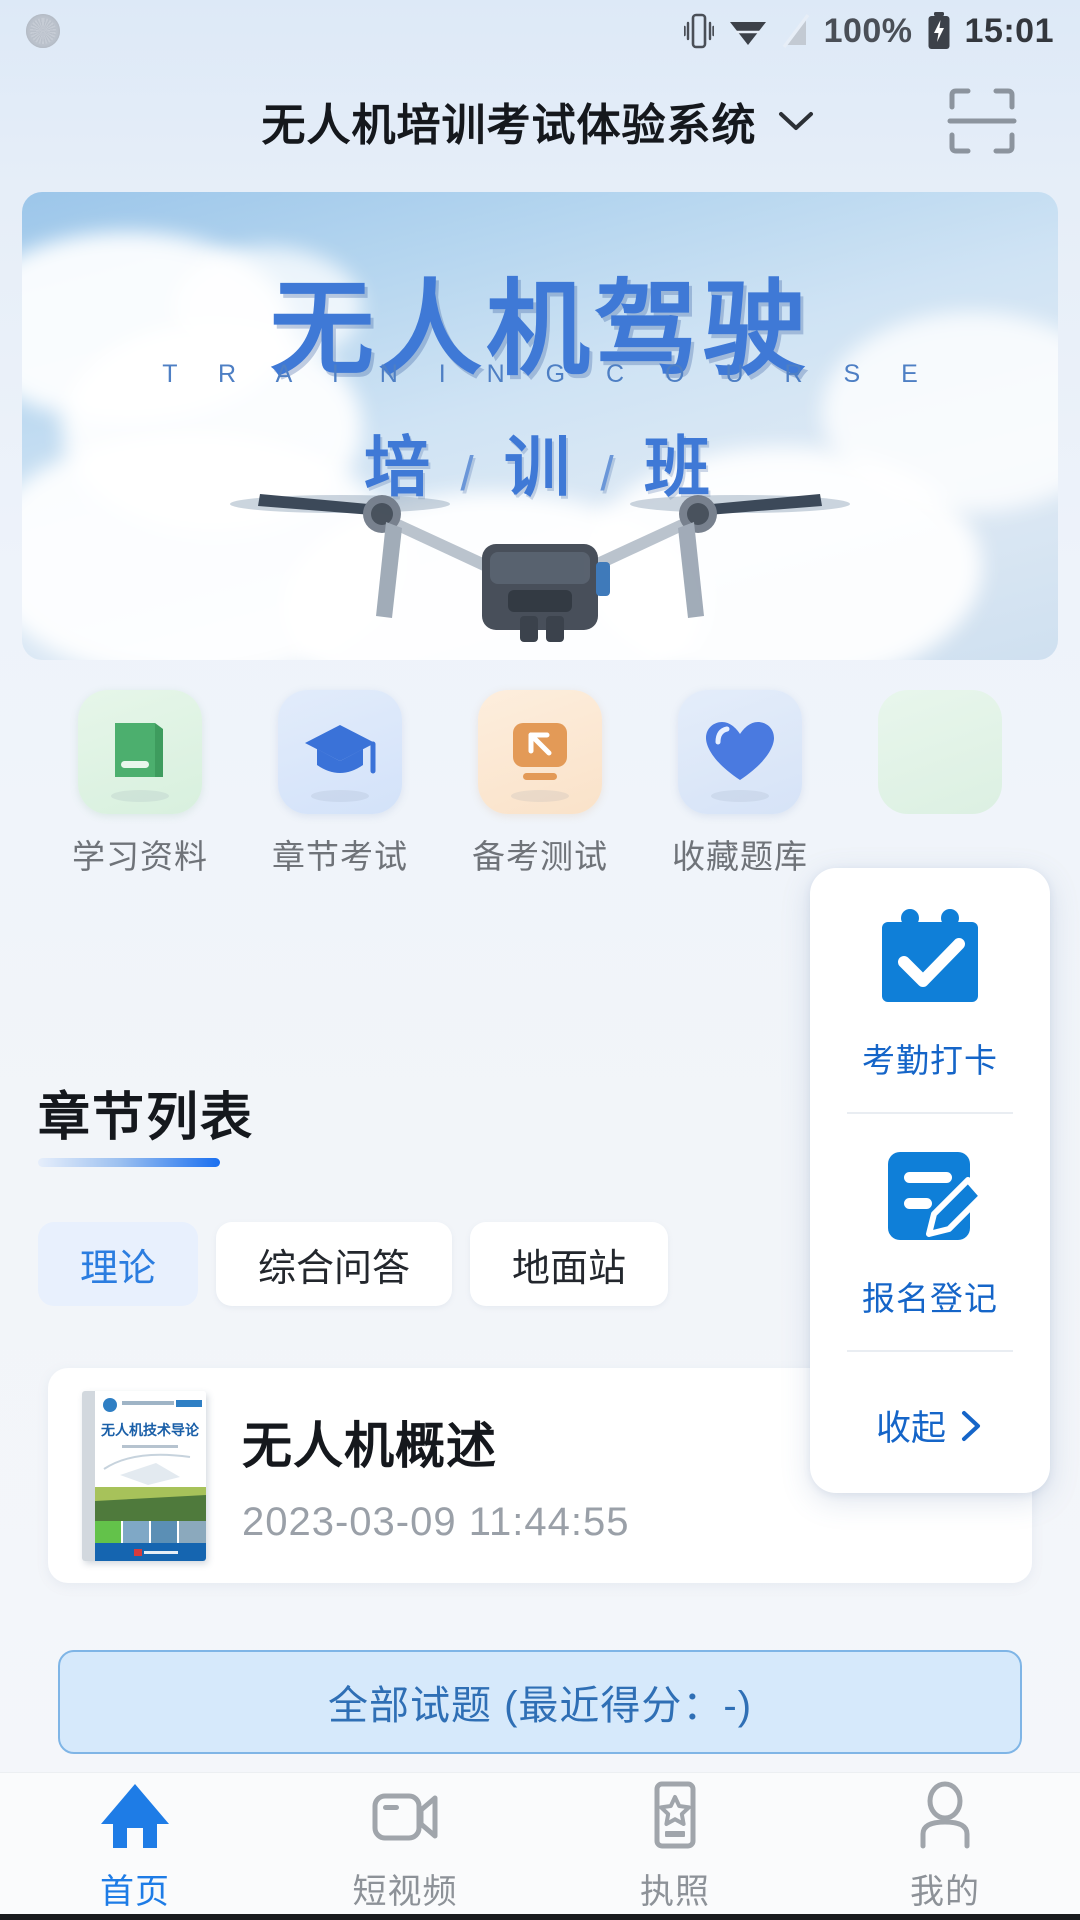 This screenshot has height=1920, width=1080. I want to click on floating-action-panel: 考勤打卡 报名登记 收起, so click(930, 1180).